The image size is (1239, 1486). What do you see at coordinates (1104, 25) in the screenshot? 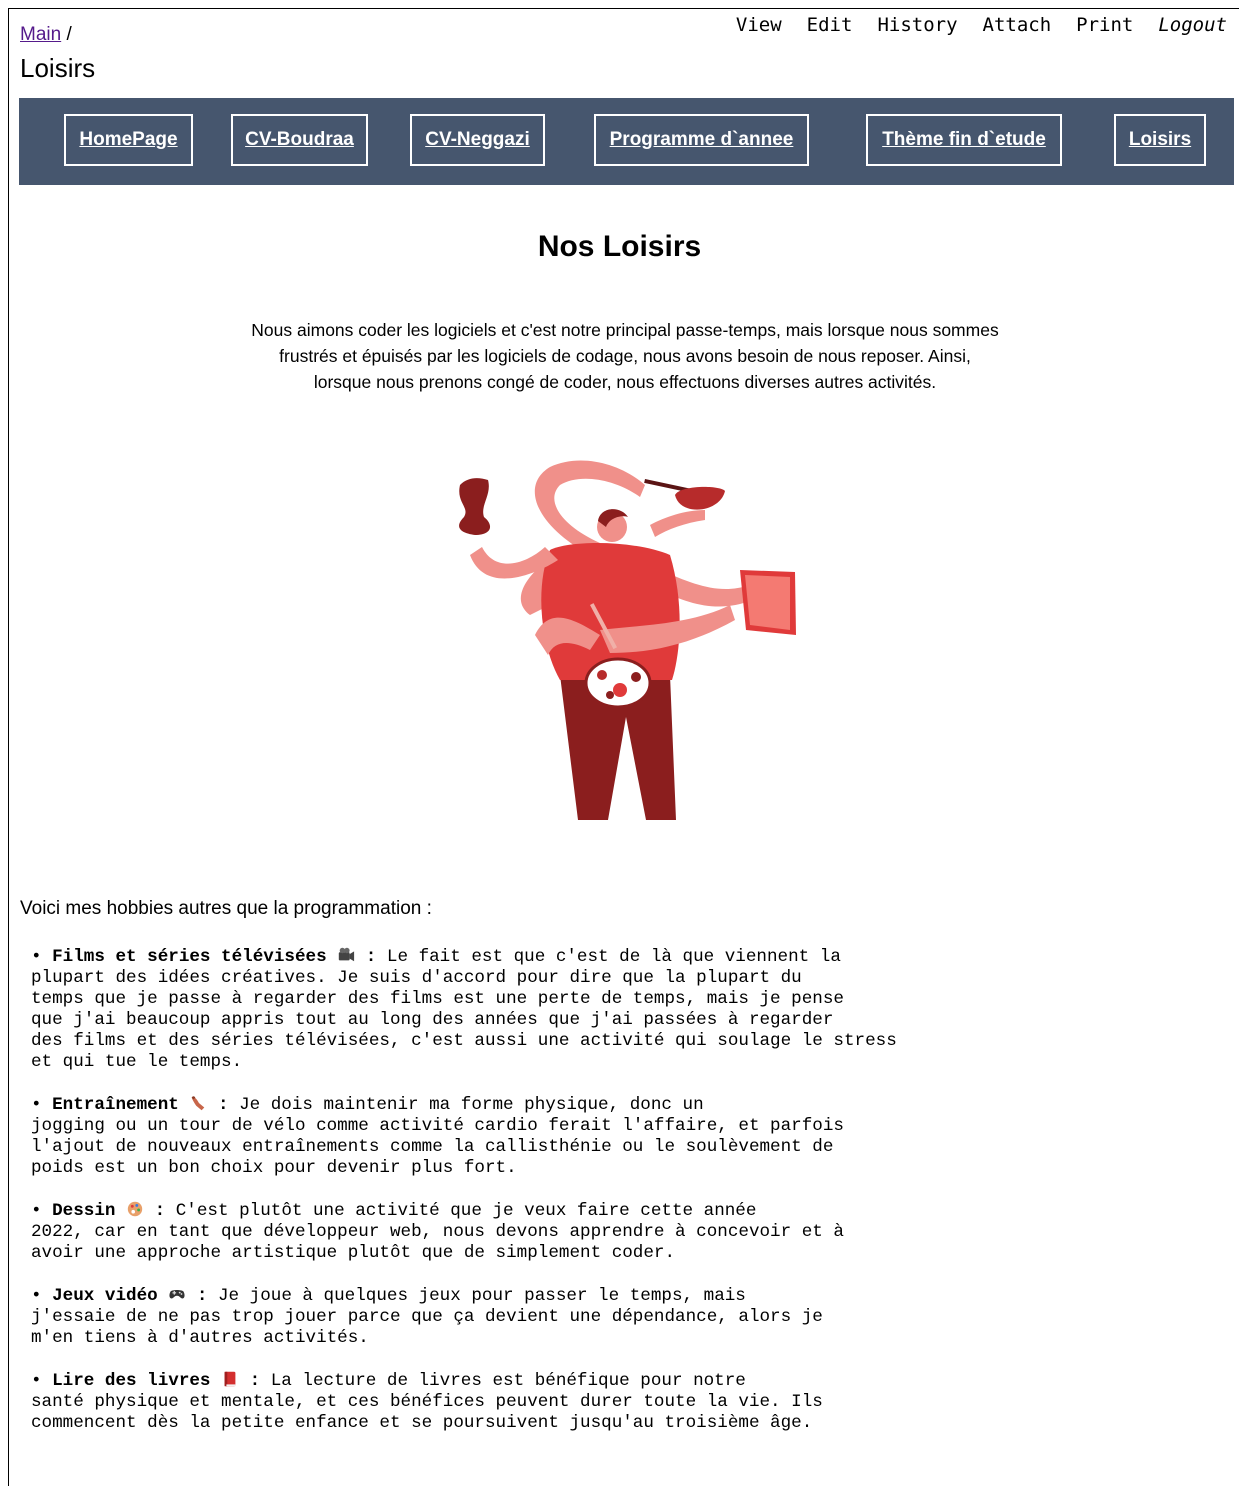
I see `print-link: Print` at bounding box center [1104, 25].